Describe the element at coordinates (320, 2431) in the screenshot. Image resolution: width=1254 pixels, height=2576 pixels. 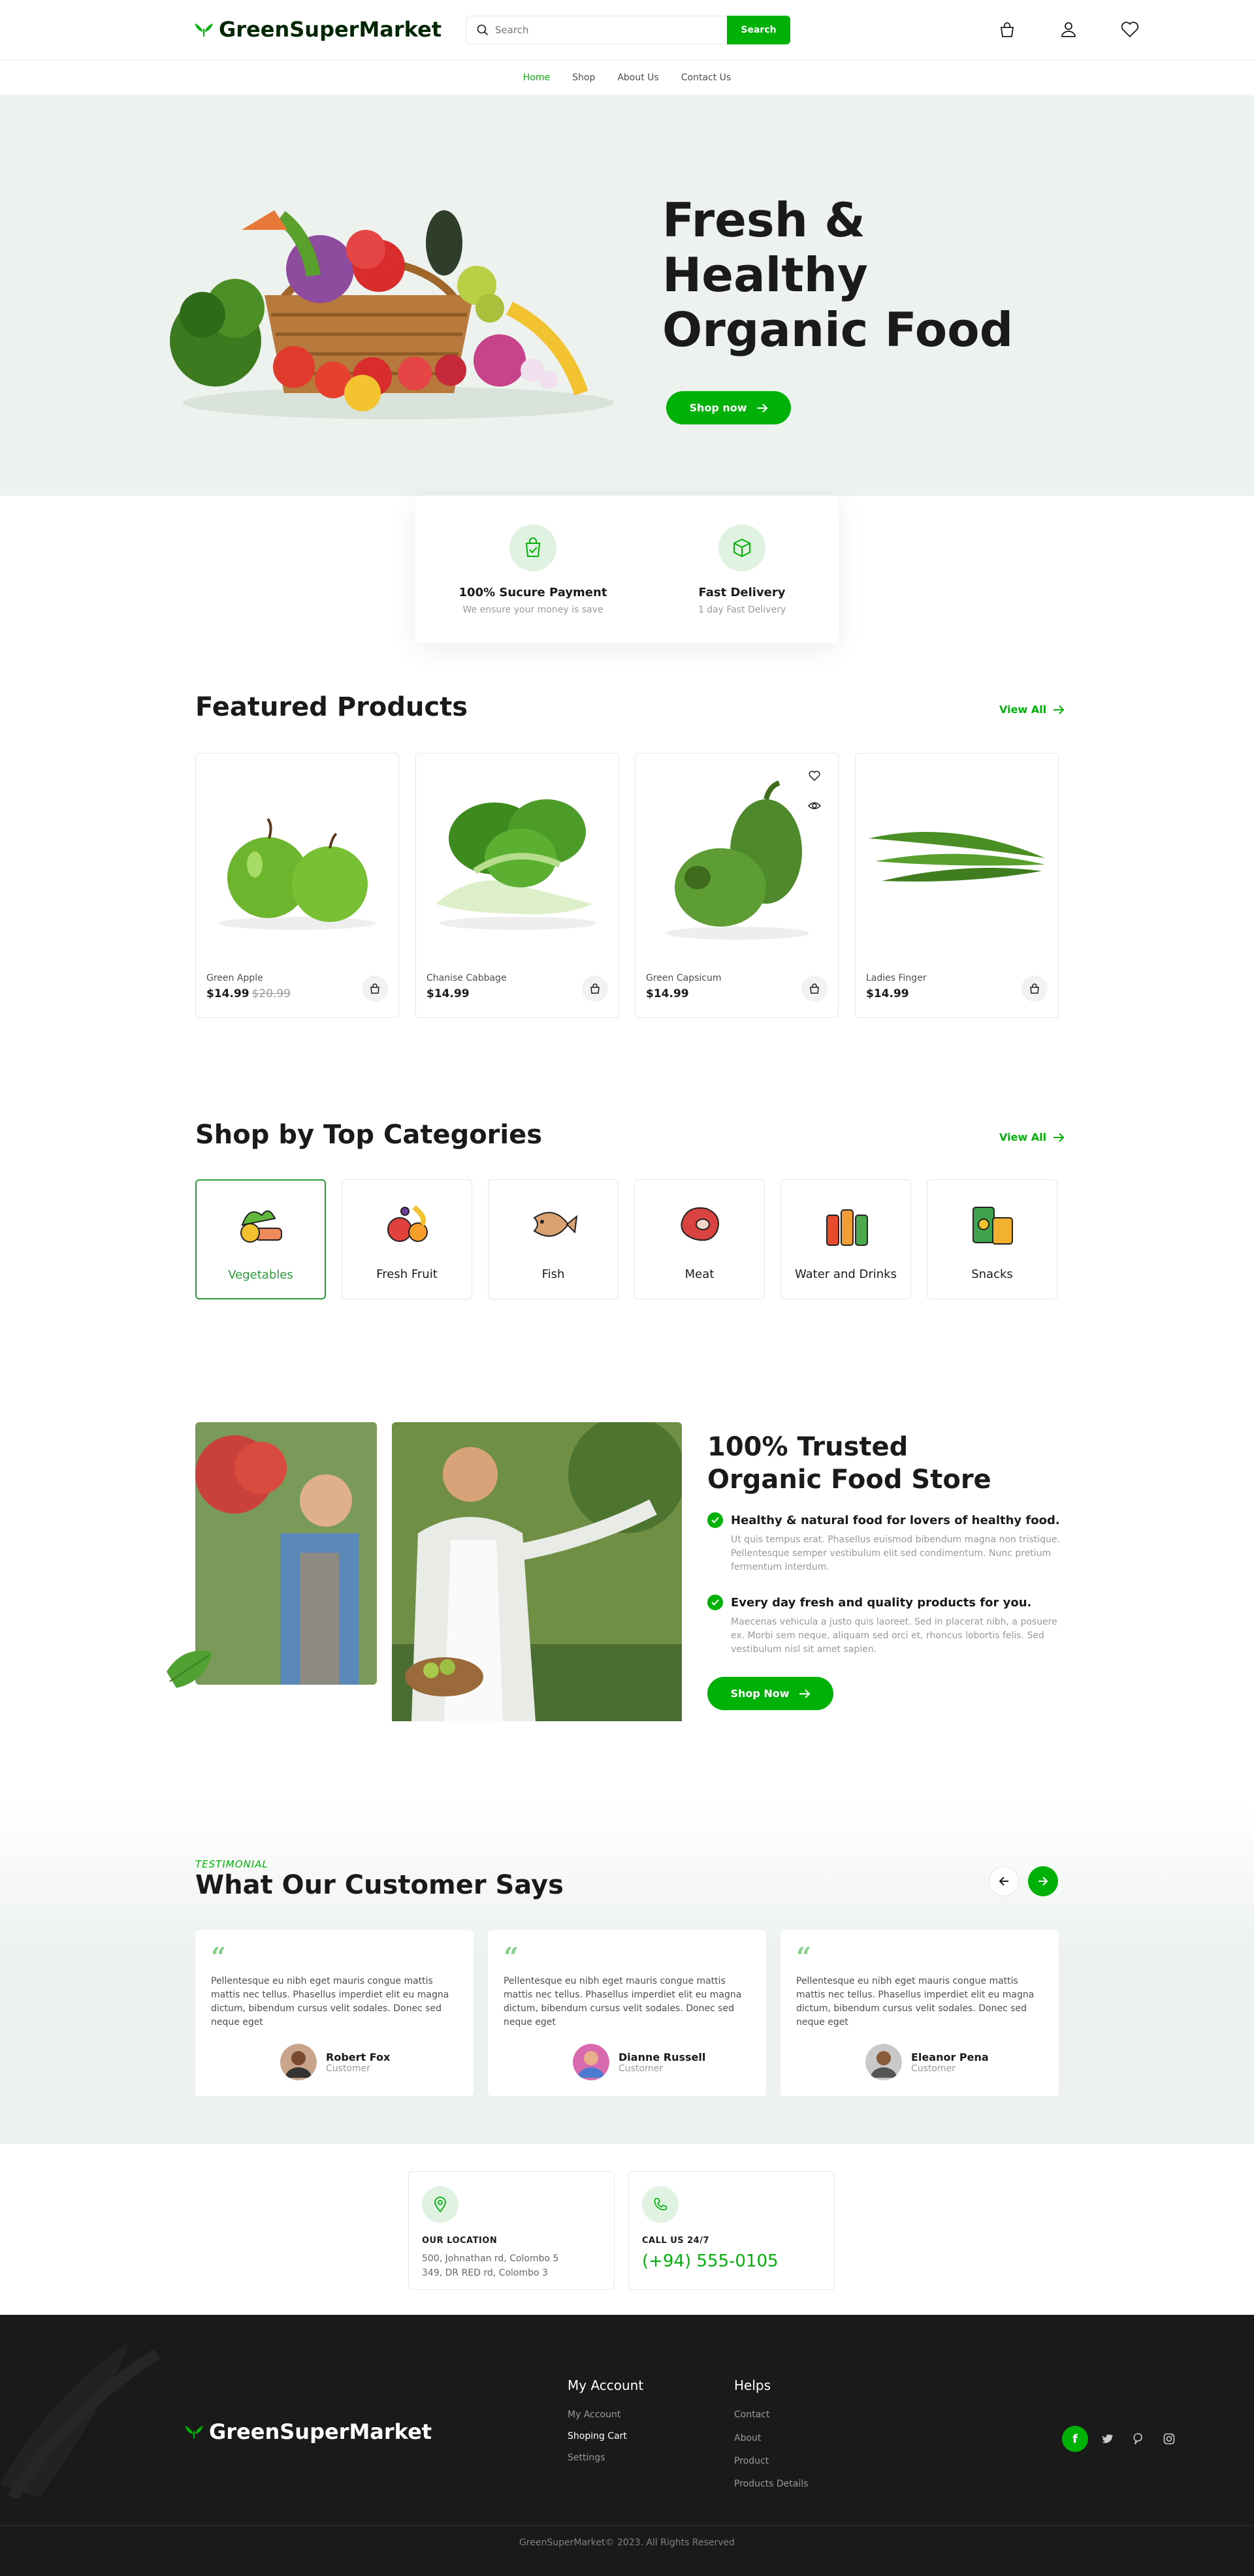
I see `brand-name: GreenSuperMarket` at that location.